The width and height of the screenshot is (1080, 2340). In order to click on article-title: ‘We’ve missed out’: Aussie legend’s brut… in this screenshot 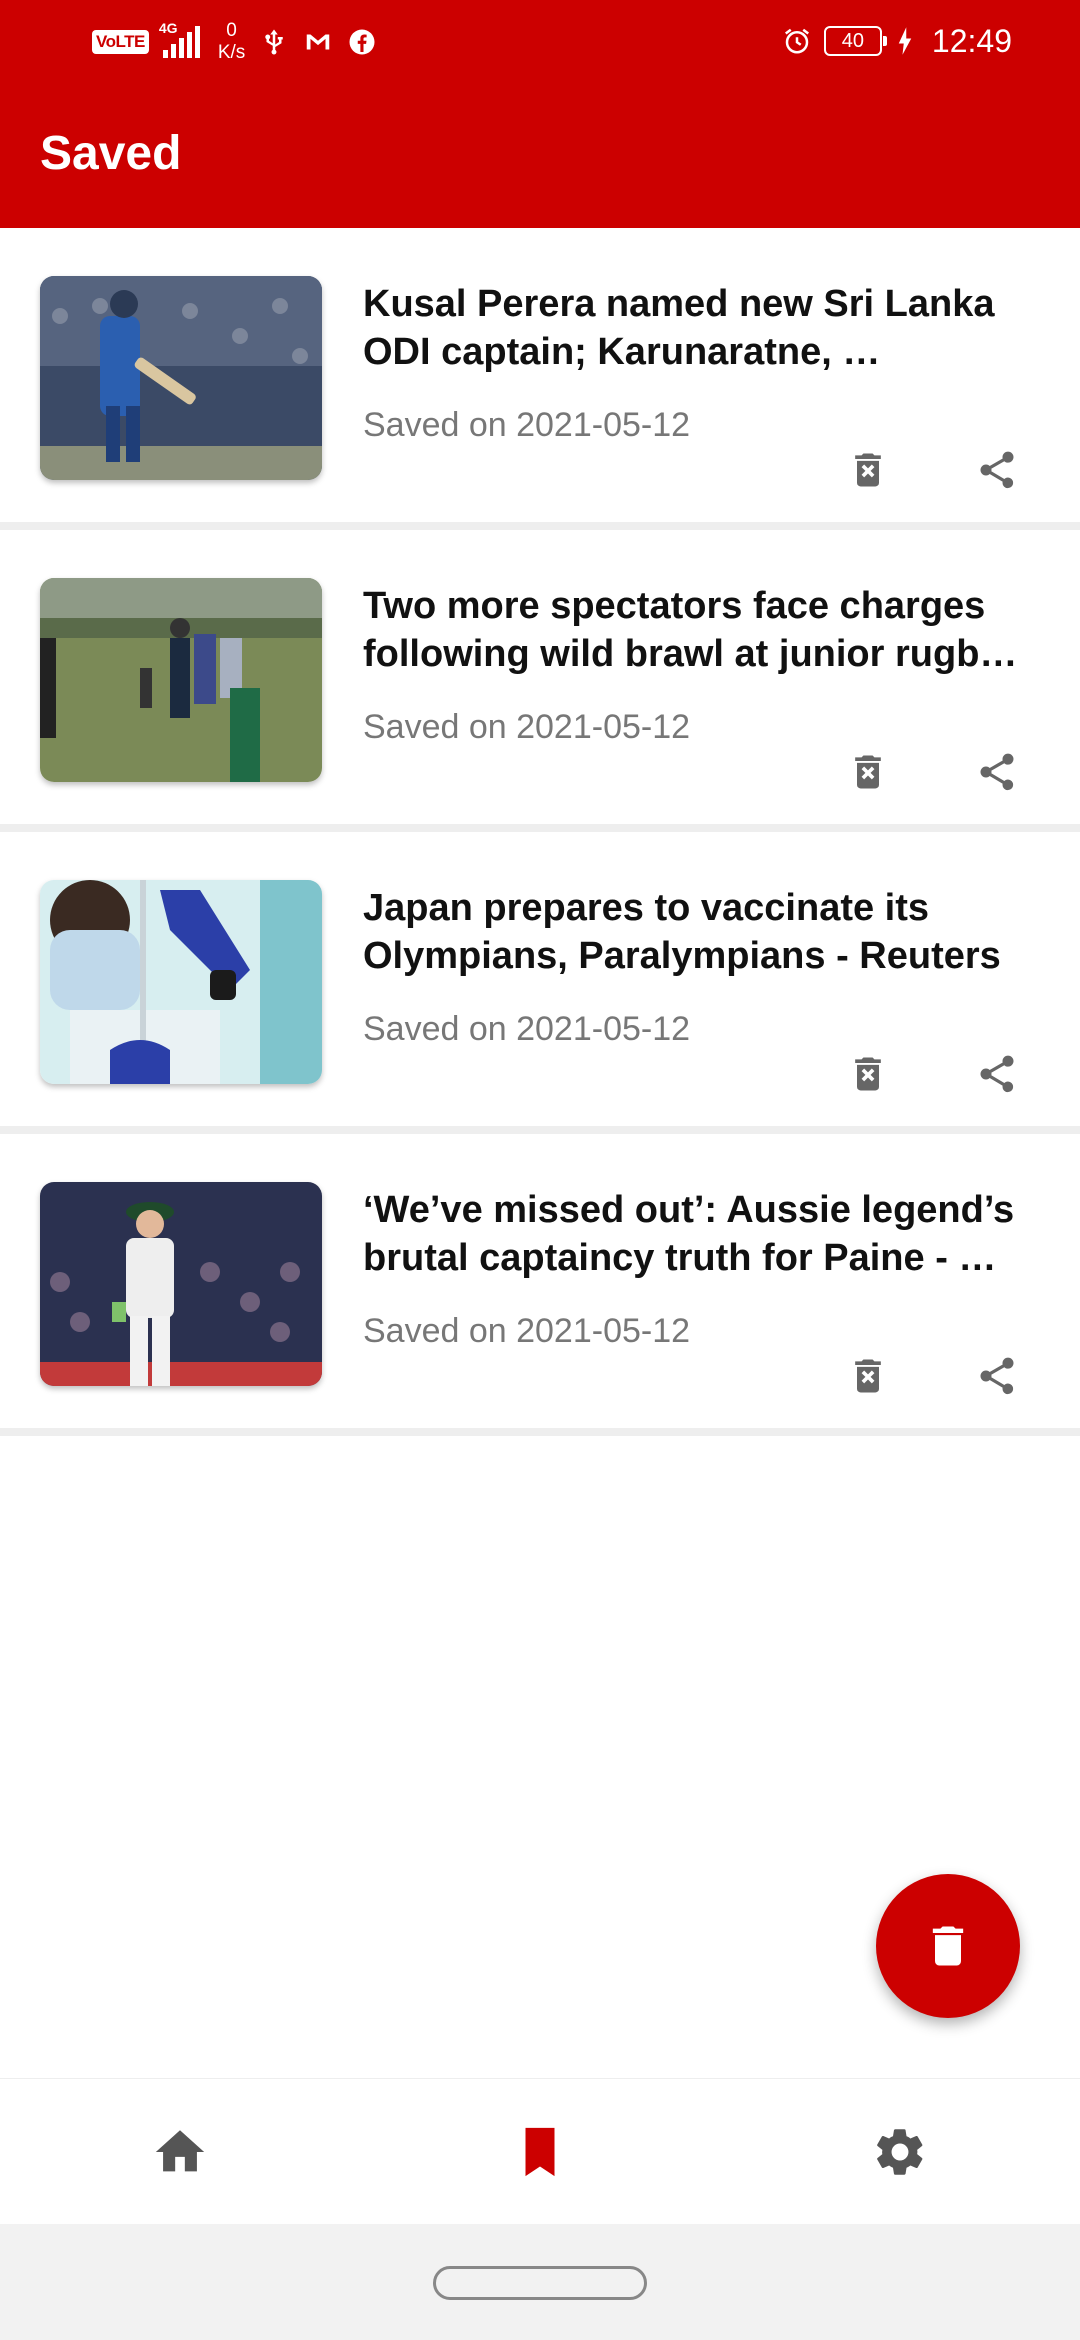, I will do `click(693, 1234)`.